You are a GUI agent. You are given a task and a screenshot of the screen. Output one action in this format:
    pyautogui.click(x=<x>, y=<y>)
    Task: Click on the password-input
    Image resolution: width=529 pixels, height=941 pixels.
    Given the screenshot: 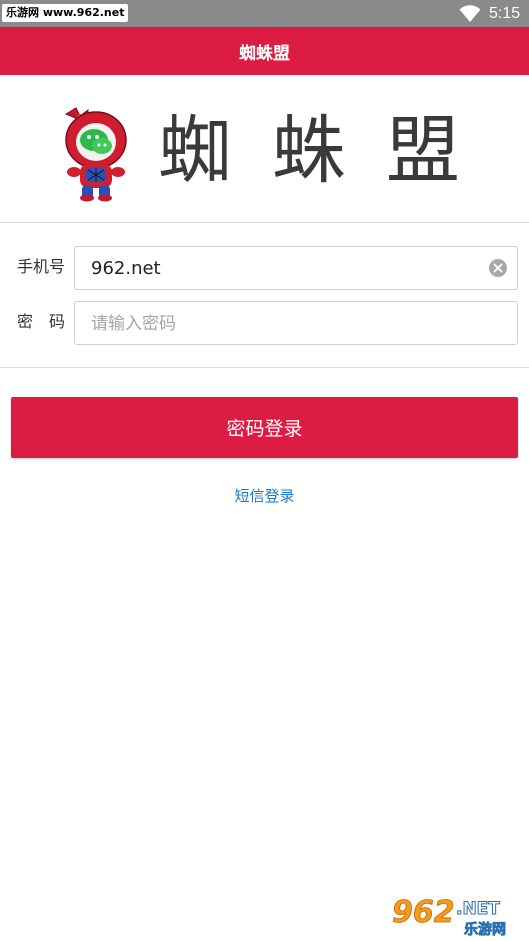 What is the action you would take?
    pyautogui.click(x=286, y=323)
    